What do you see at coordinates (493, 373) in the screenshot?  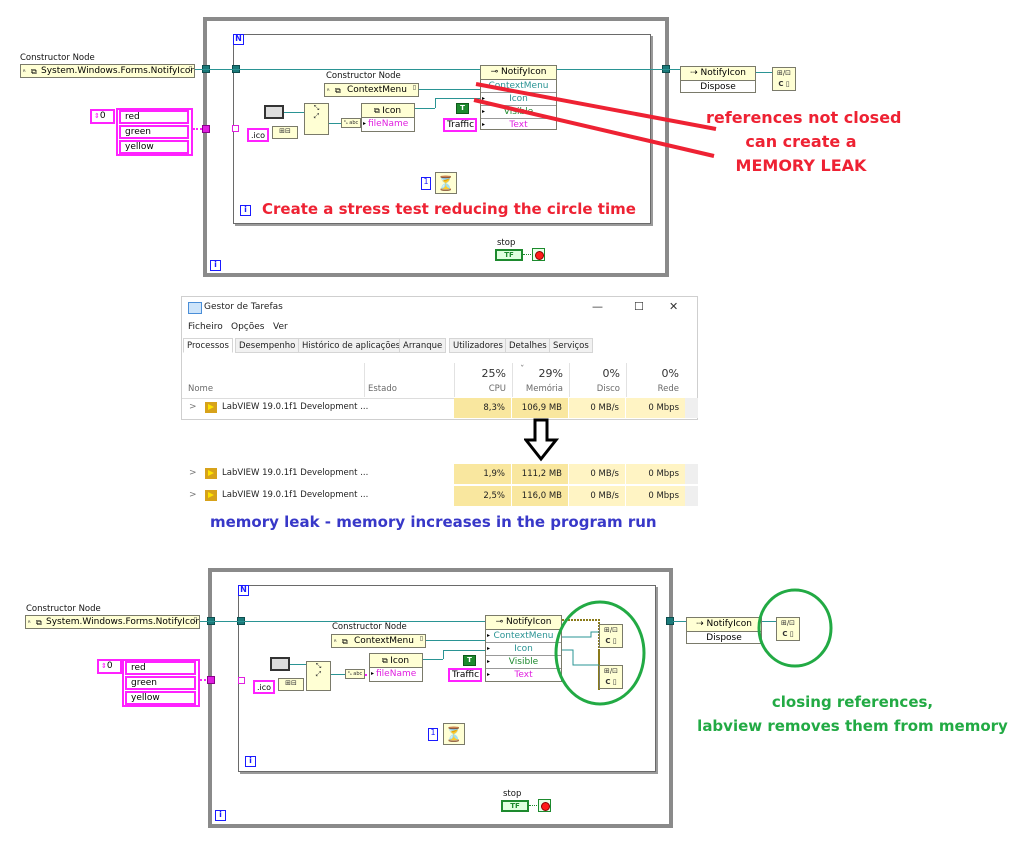 I see `cpu-total: 25%` at bounding box center [493, 373].